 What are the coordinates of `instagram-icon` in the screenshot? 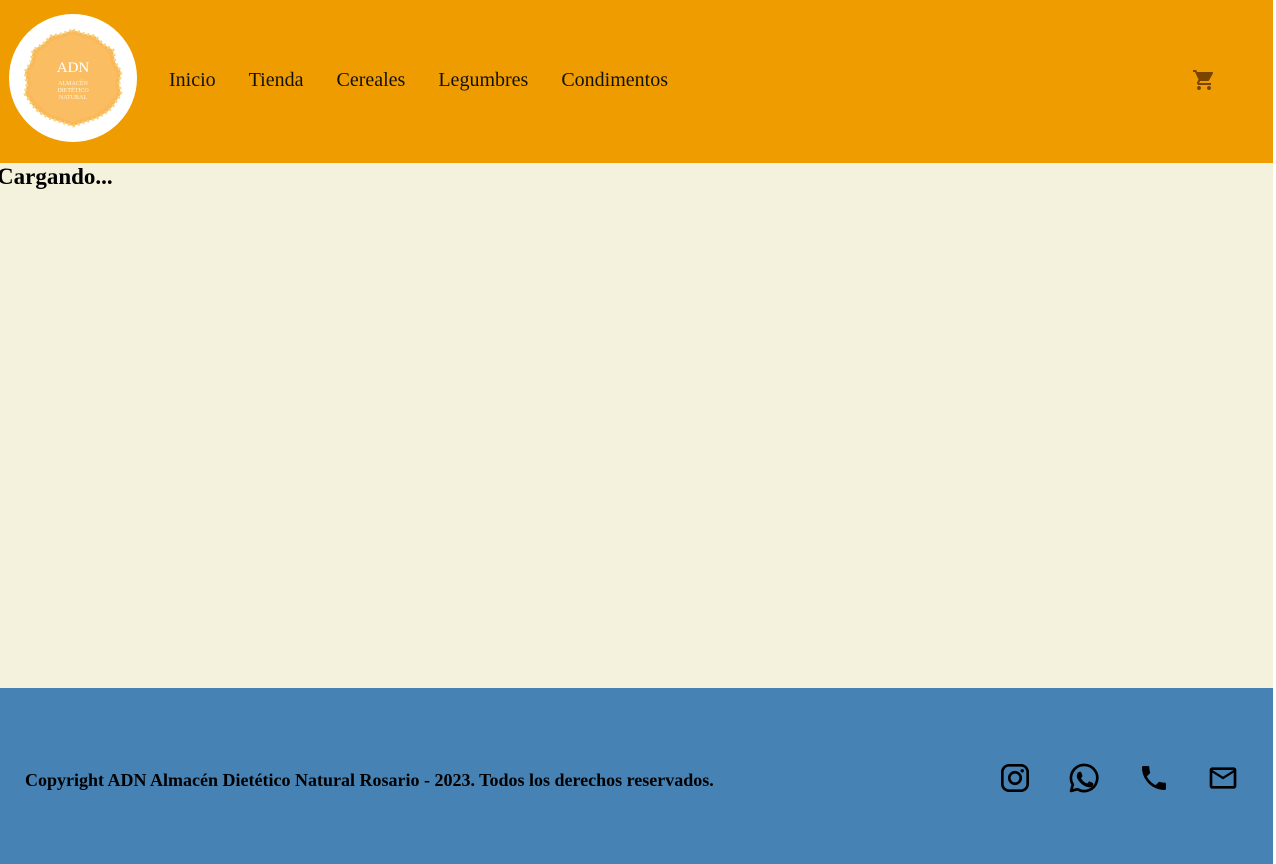 It's located at (1015, 778).